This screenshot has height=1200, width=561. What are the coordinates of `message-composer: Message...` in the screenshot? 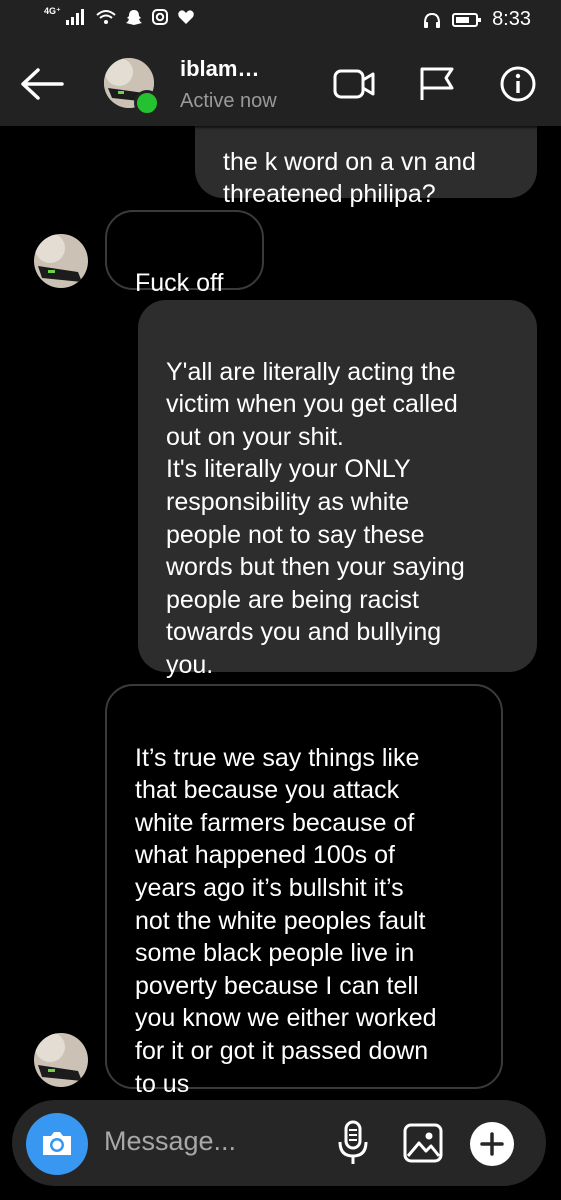 It's located at (279, 1143).